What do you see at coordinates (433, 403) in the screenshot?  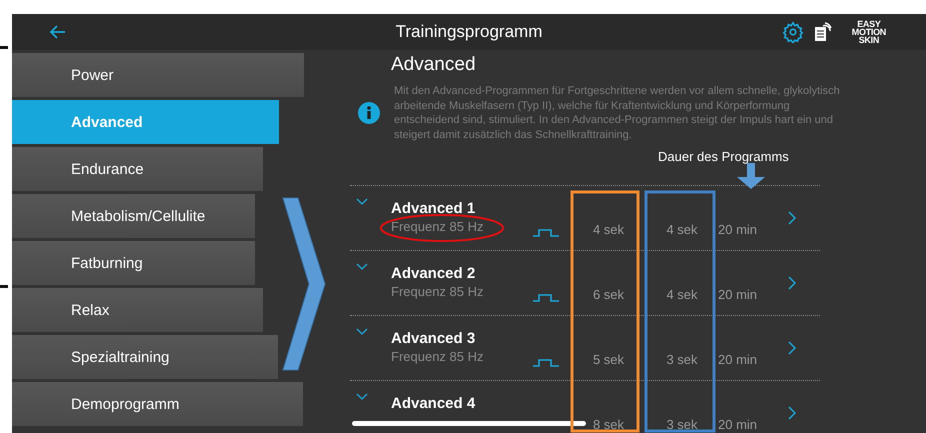 I see `program-name: Advanced 4` at bounding box center [433, 403].